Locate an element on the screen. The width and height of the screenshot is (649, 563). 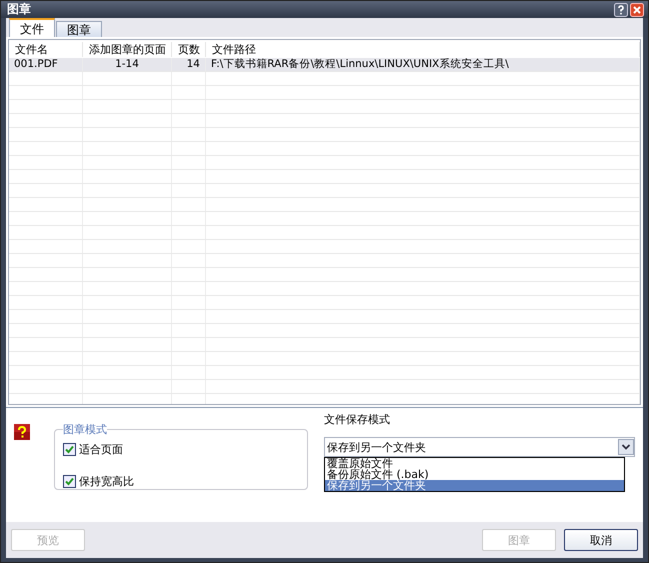
dialog-button: 取消 is located at coordinates (601, 540).